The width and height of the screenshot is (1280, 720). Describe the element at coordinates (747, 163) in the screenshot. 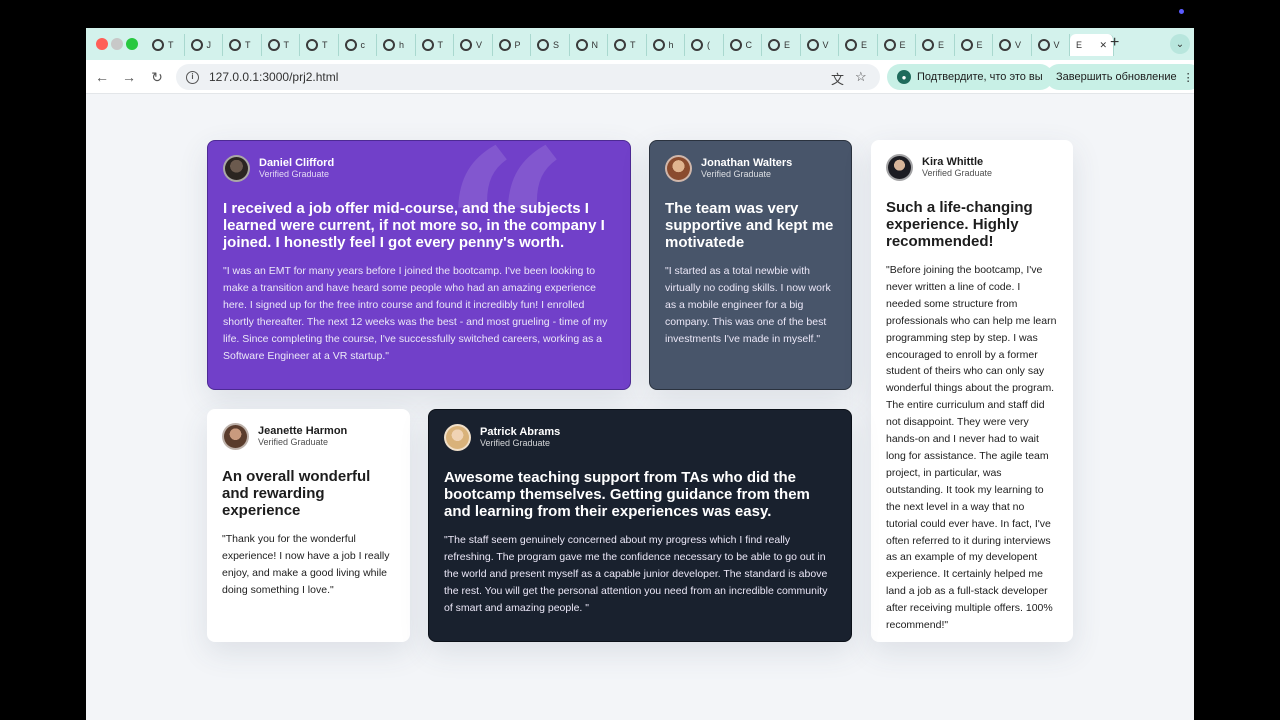

I see `author-name: Jonathan Walters` at that location.